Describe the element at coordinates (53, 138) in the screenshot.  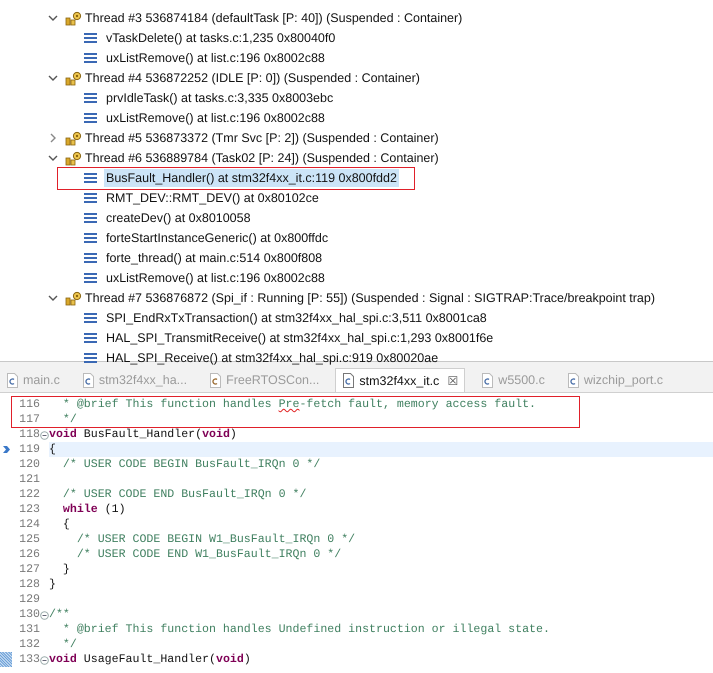
I see `chevron-right-icon` at that location.